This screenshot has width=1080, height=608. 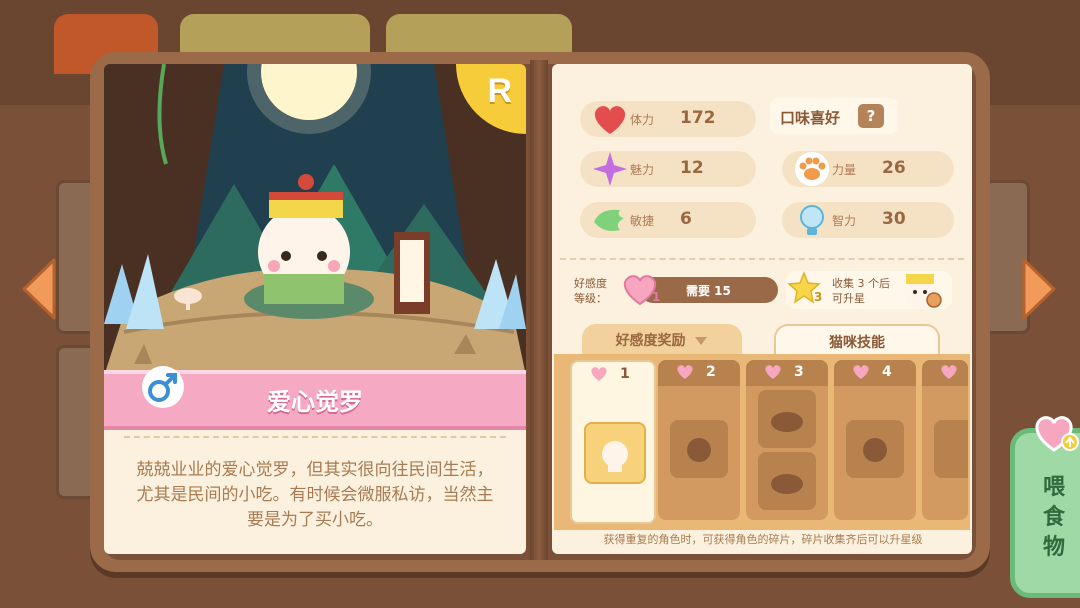 I want to click on collect-text: 收集 3 个后可升星, so click(x=861, y=291).